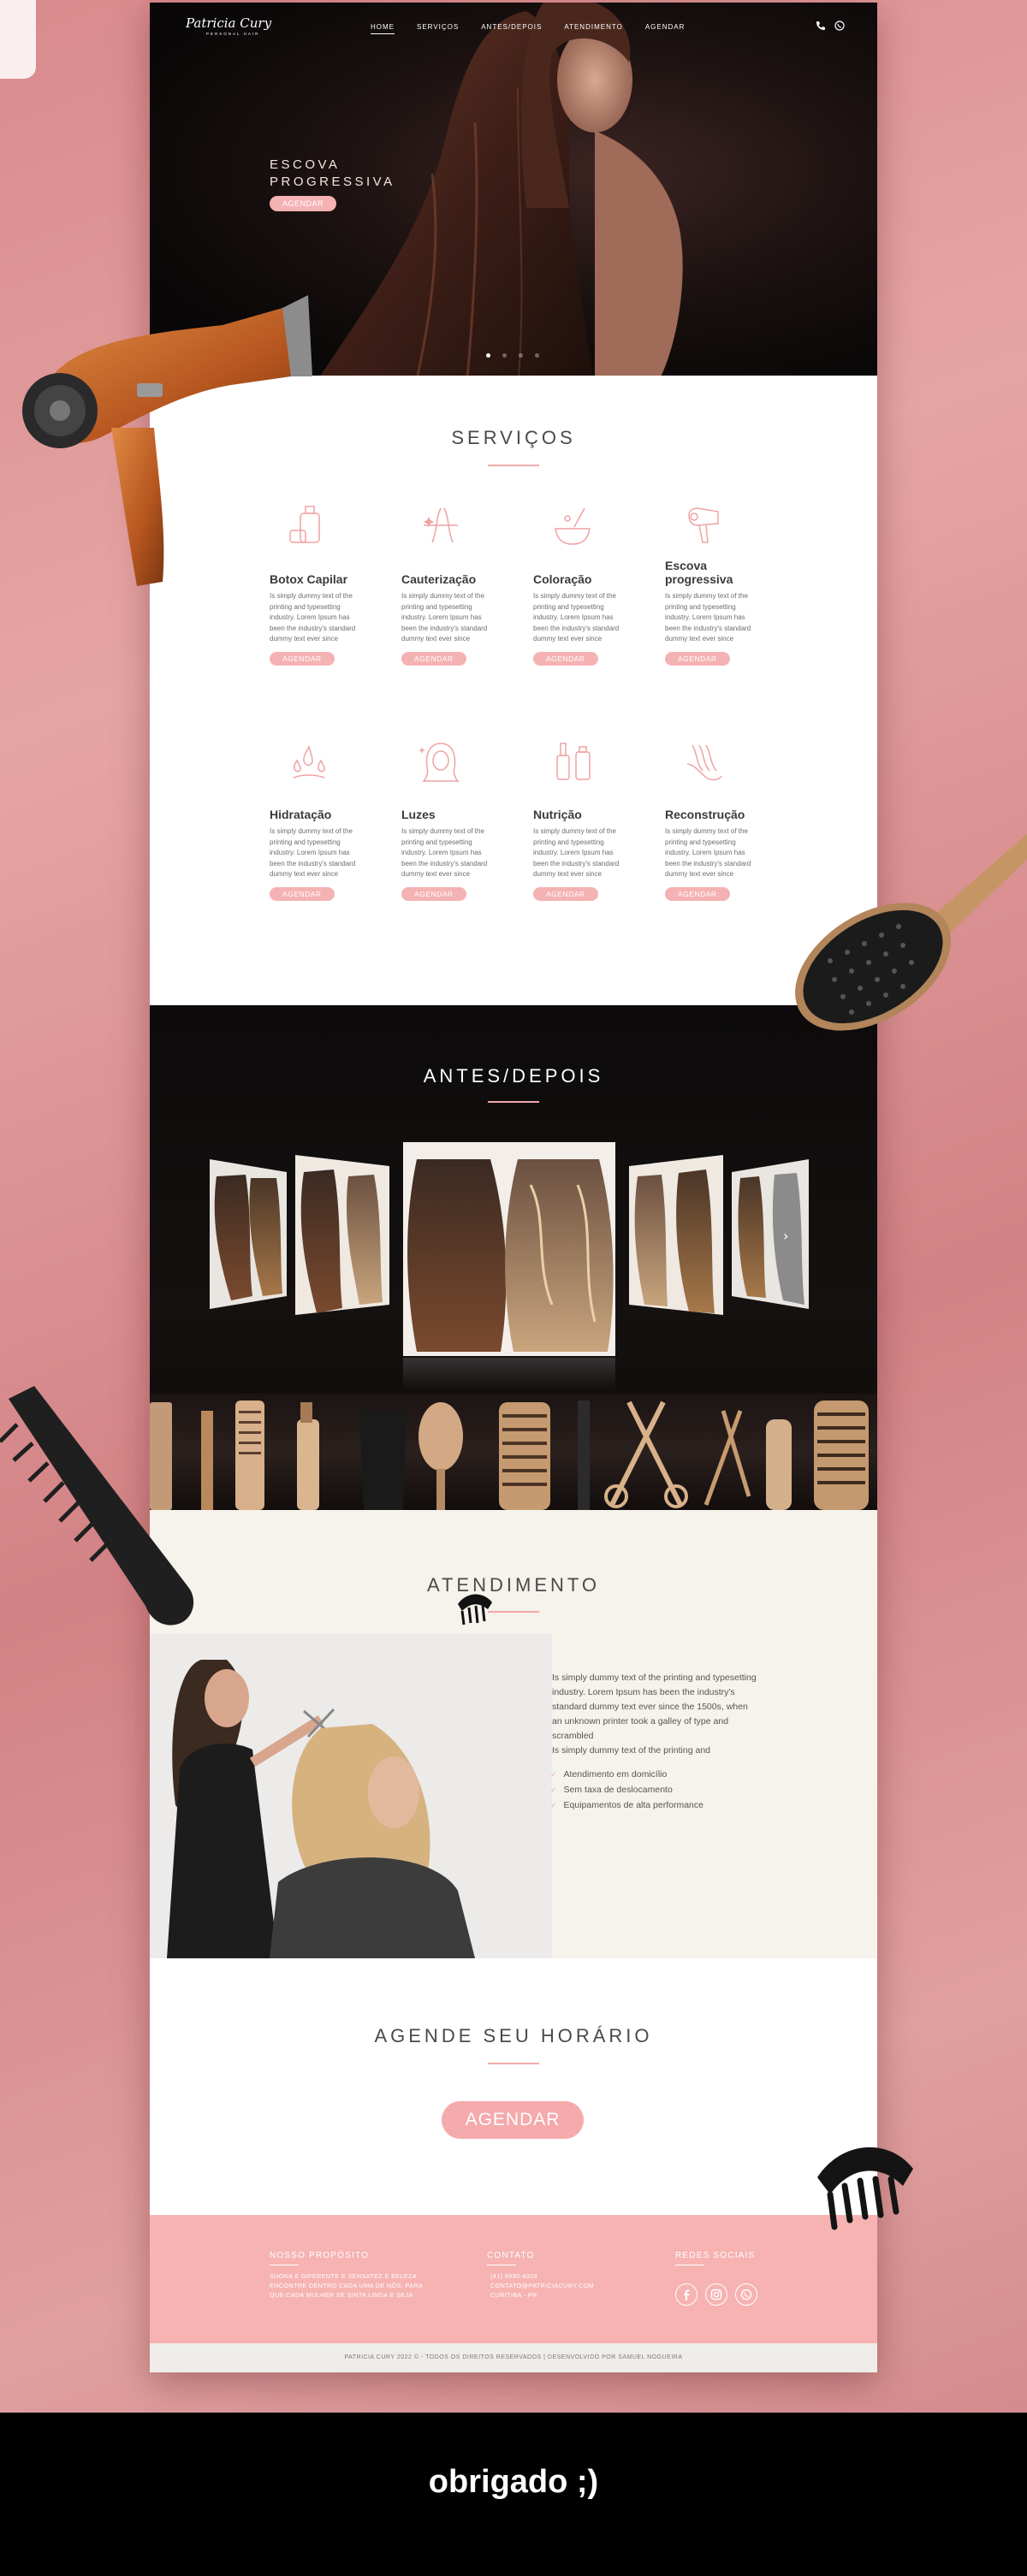 The width and height of the screenshot is (1027, 2576). Describe the element at coordinates (513, 2295) in the screenshot. I see `footer-city: CURITIBA - PR` at that location.